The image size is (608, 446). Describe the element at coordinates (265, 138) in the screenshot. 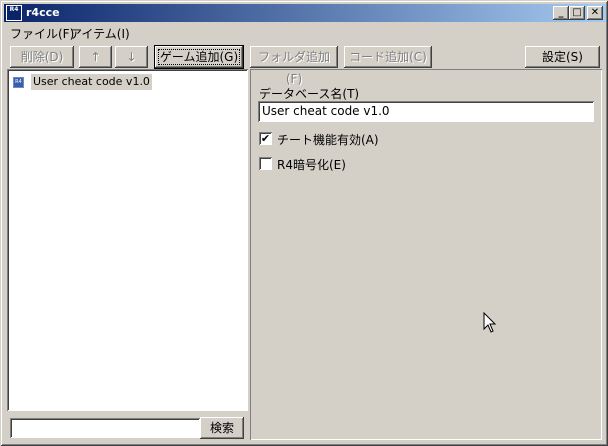

I see `cheat-enabled-checkbox: ✔` at that location.